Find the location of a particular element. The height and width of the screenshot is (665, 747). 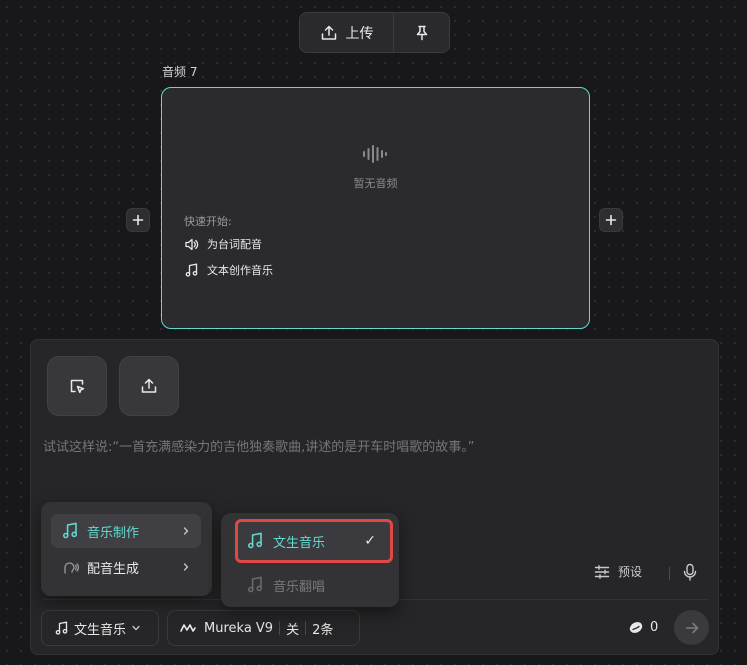

upload-label: 上传 is located at coordinates (359, 33).